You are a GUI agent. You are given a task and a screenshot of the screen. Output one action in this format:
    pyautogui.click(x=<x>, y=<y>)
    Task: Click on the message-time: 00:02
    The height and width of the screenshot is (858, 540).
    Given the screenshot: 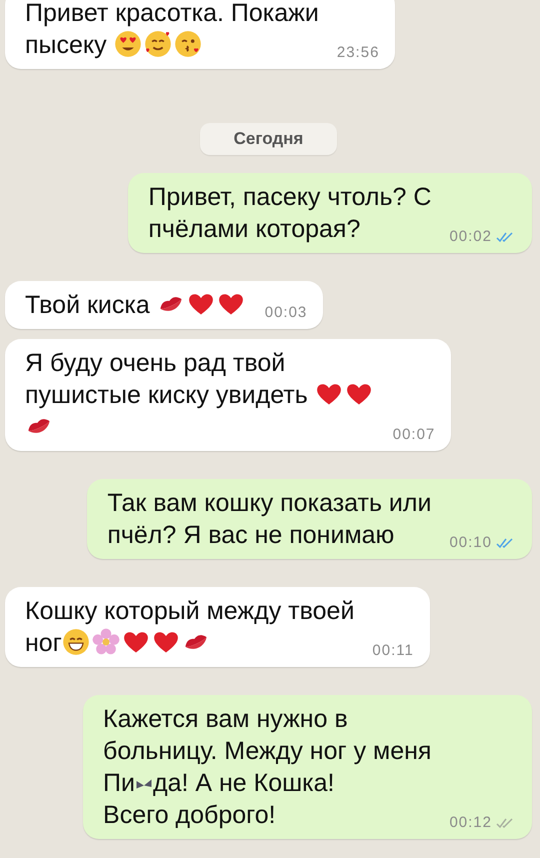 What is the action you would take?
    pyautogui.click(x=470, y=236)
    